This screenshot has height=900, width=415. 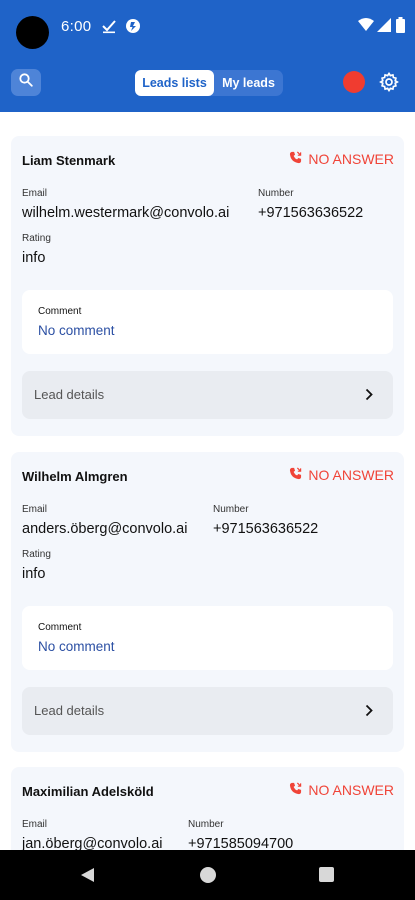 I want to click on recent-apps-icon, so click(x=326, y=874).